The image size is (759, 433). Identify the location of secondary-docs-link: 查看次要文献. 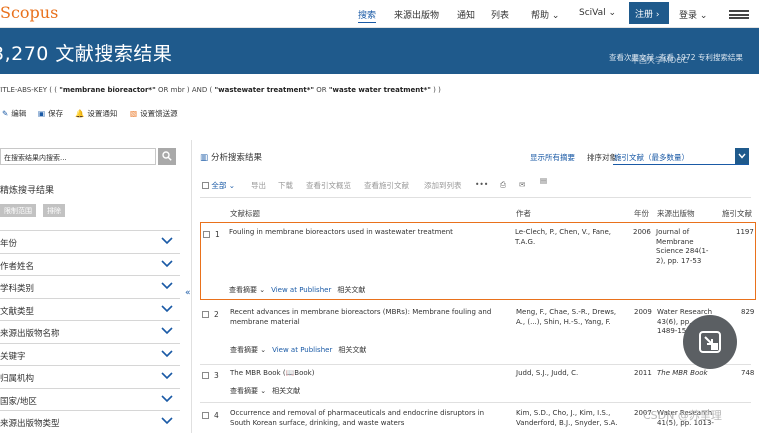
(631, 57).